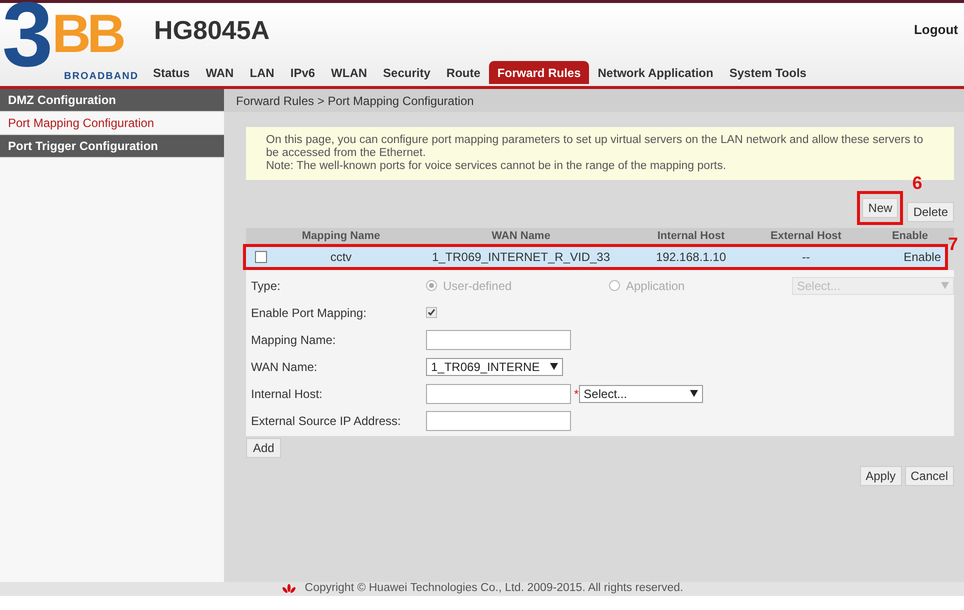 Image resolution: width=964 pixels, height=610 pixels. What do you see at coordinates (171, 72) in the screenshot?
I see `nav-tab: Status` at bounding box center [171, 72].